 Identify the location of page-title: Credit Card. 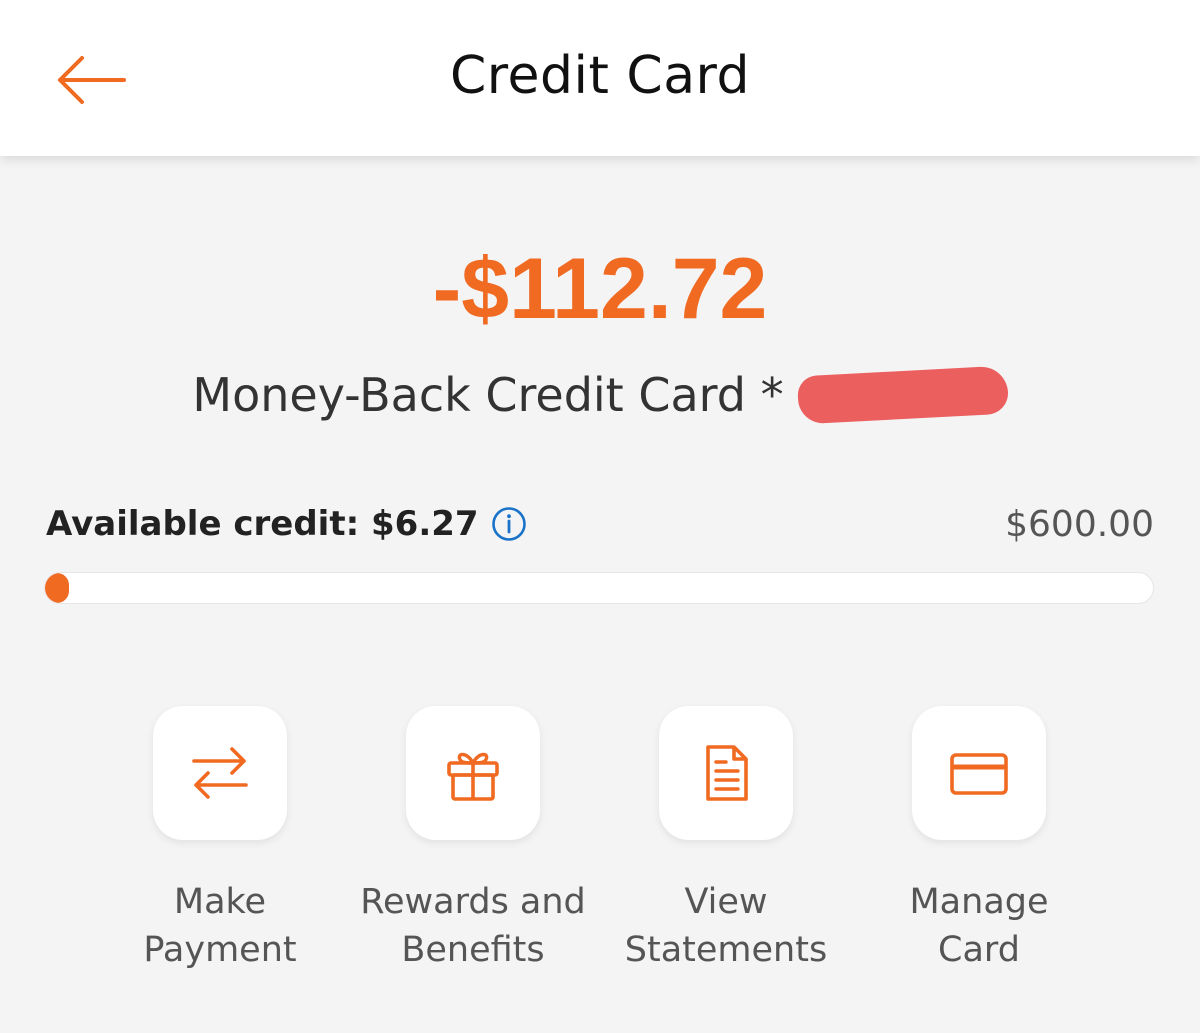
(600, 76).